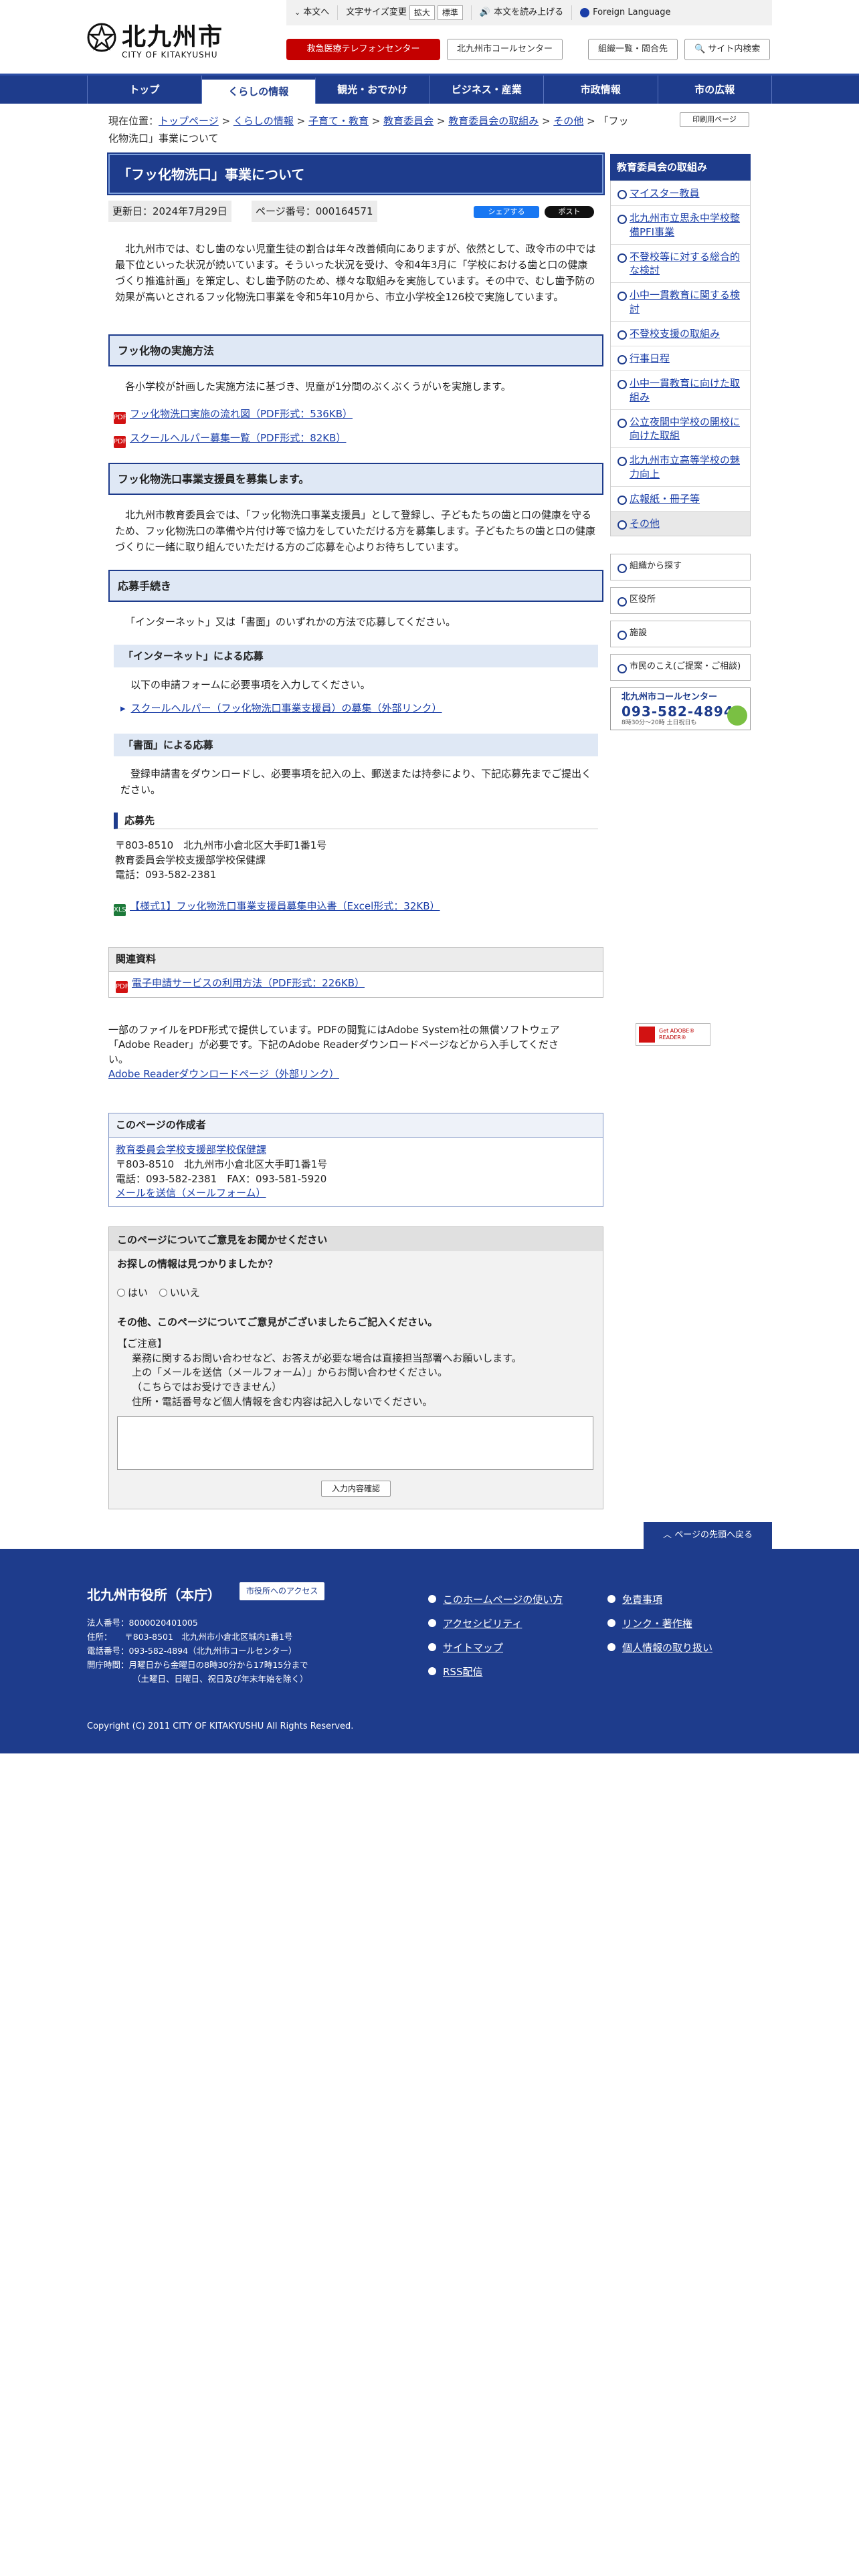 The width and height of the screenshot is (859, 2576). Describe the element at coordinates (154, 1595) in the screenshot. I see `footer-office-name: 北九州市役所（本庁）` at that location.